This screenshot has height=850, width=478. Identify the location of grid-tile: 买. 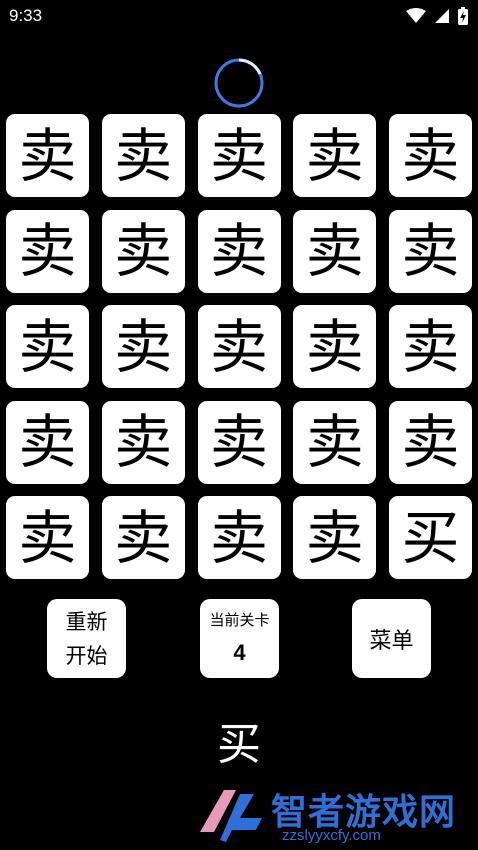
(430, 537).